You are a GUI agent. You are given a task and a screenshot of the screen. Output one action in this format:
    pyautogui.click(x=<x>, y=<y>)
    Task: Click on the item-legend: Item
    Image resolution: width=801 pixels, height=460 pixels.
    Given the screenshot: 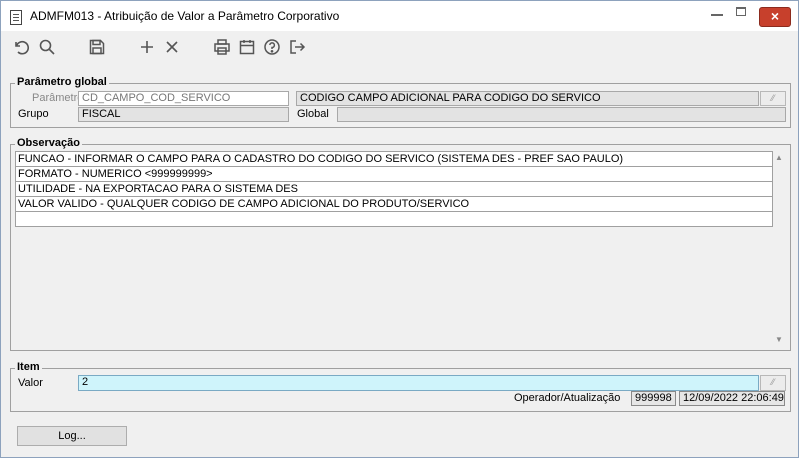 What is the action you would take?
    pyautogui.click(x=28, y=367)
    